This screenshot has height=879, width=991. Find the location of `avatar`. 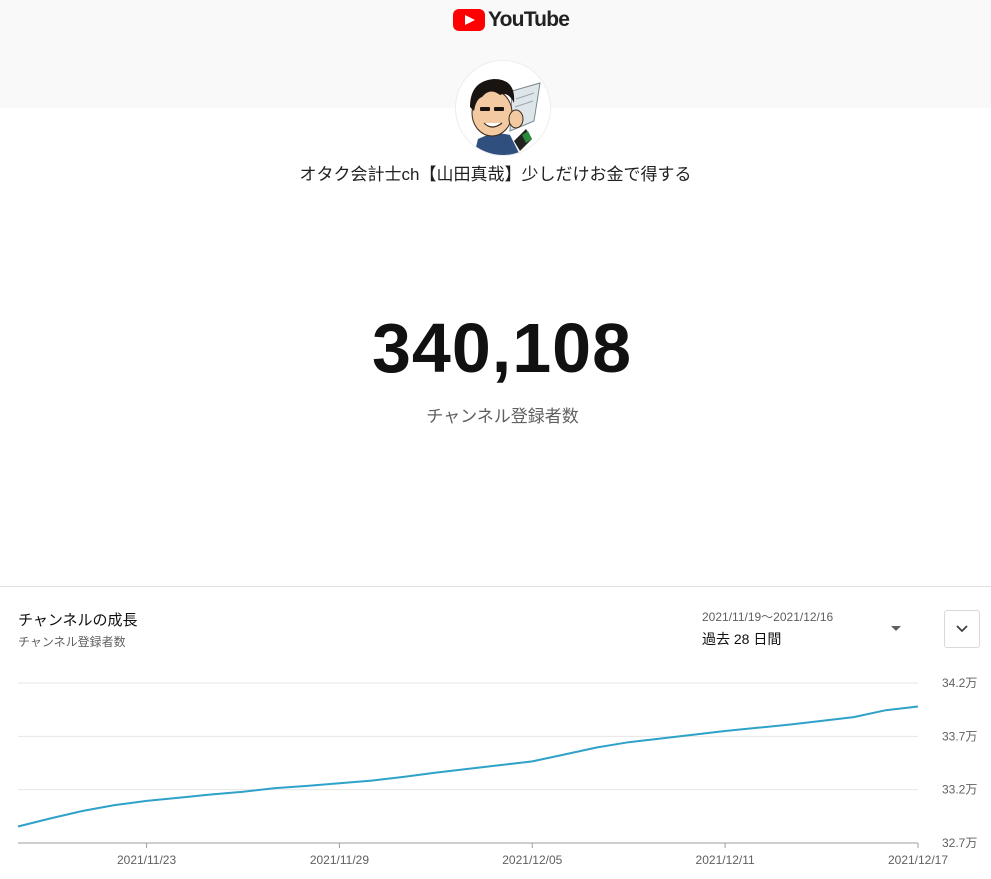

avatar is located at coordinates (503, 108).